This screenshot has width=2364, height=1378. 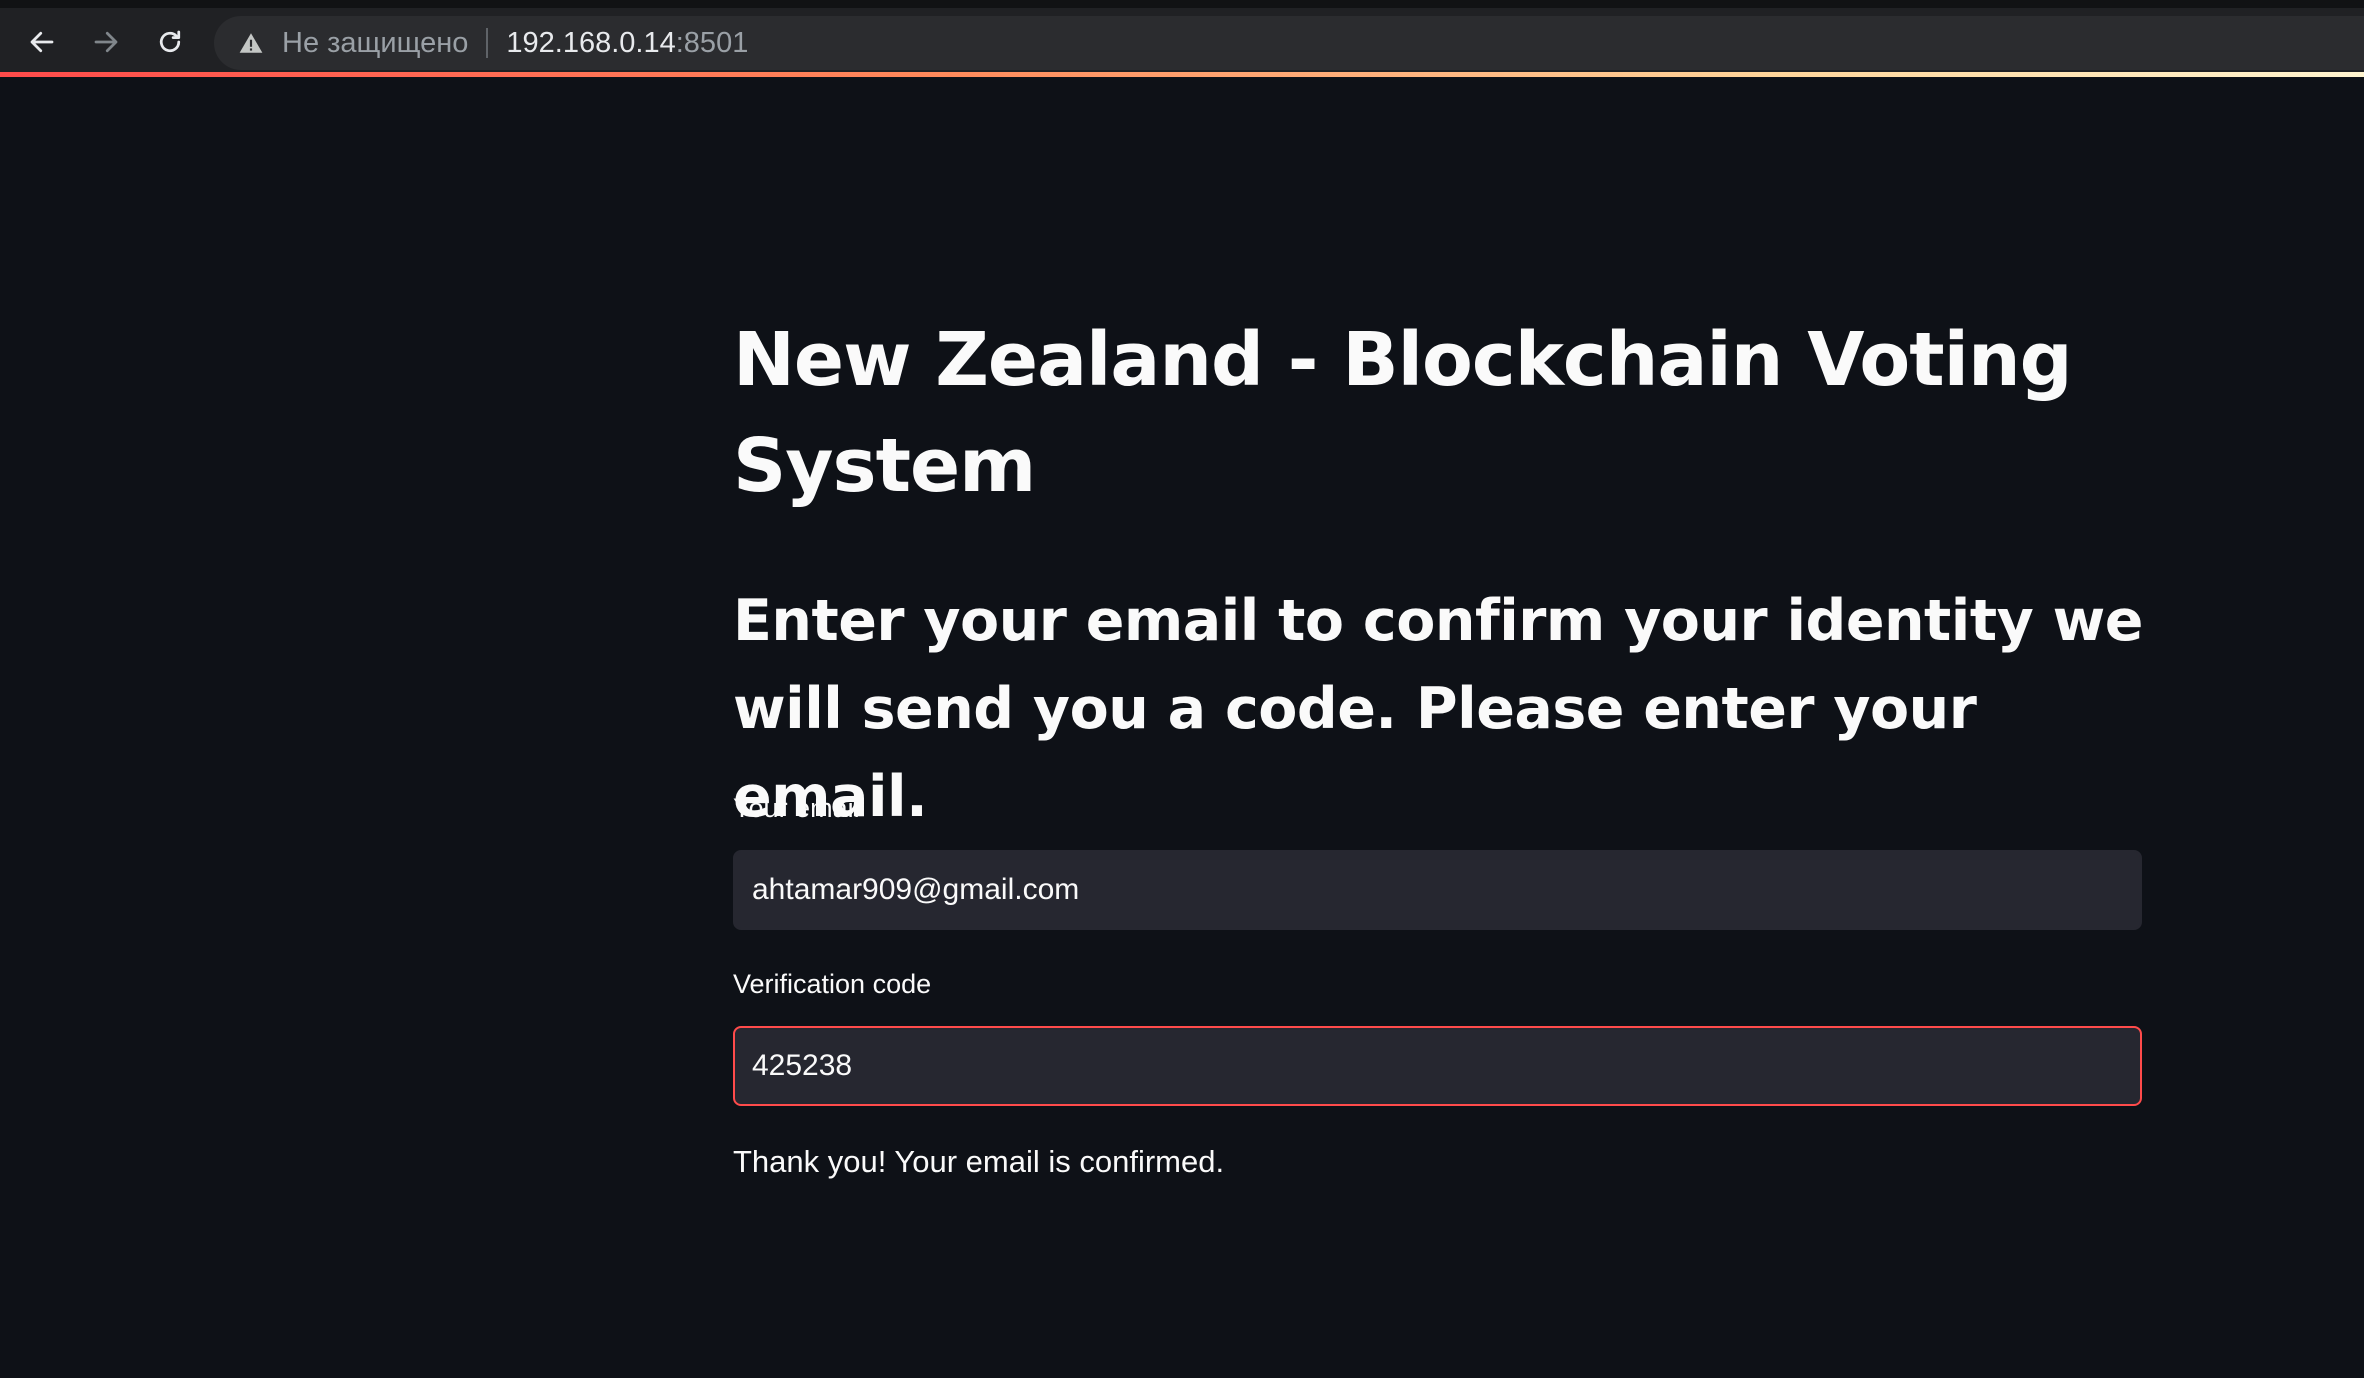 What do you see at coordinates (712, 43) in the screenshot?
I see `url-port: :8501` at bounding box center [712, 43].